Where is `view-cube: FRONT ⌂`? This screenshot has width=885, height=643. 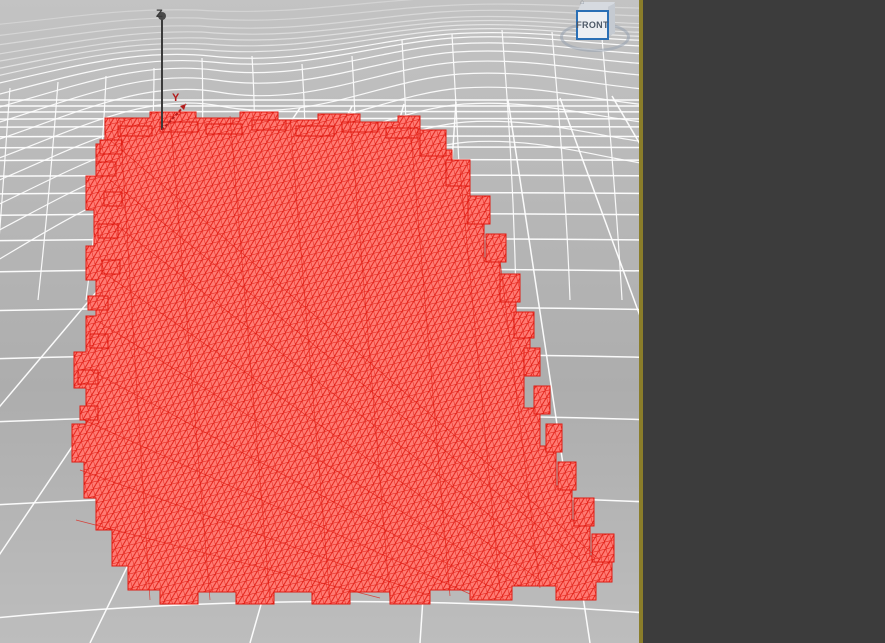 view-cube: FRONT ⌂ is located at coordinates (595, 31).